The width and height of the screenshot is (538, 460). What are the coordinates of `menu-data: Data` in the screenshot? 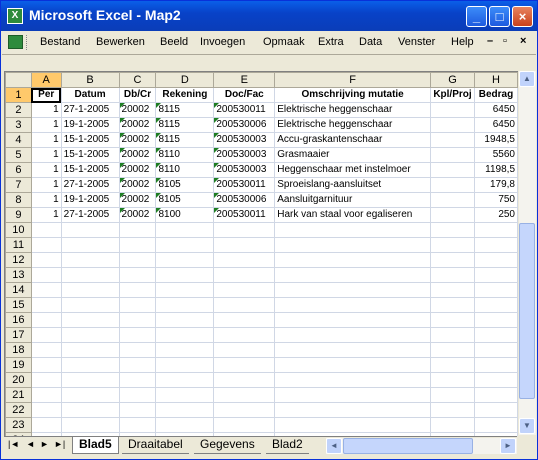 It's located at (370, 42).